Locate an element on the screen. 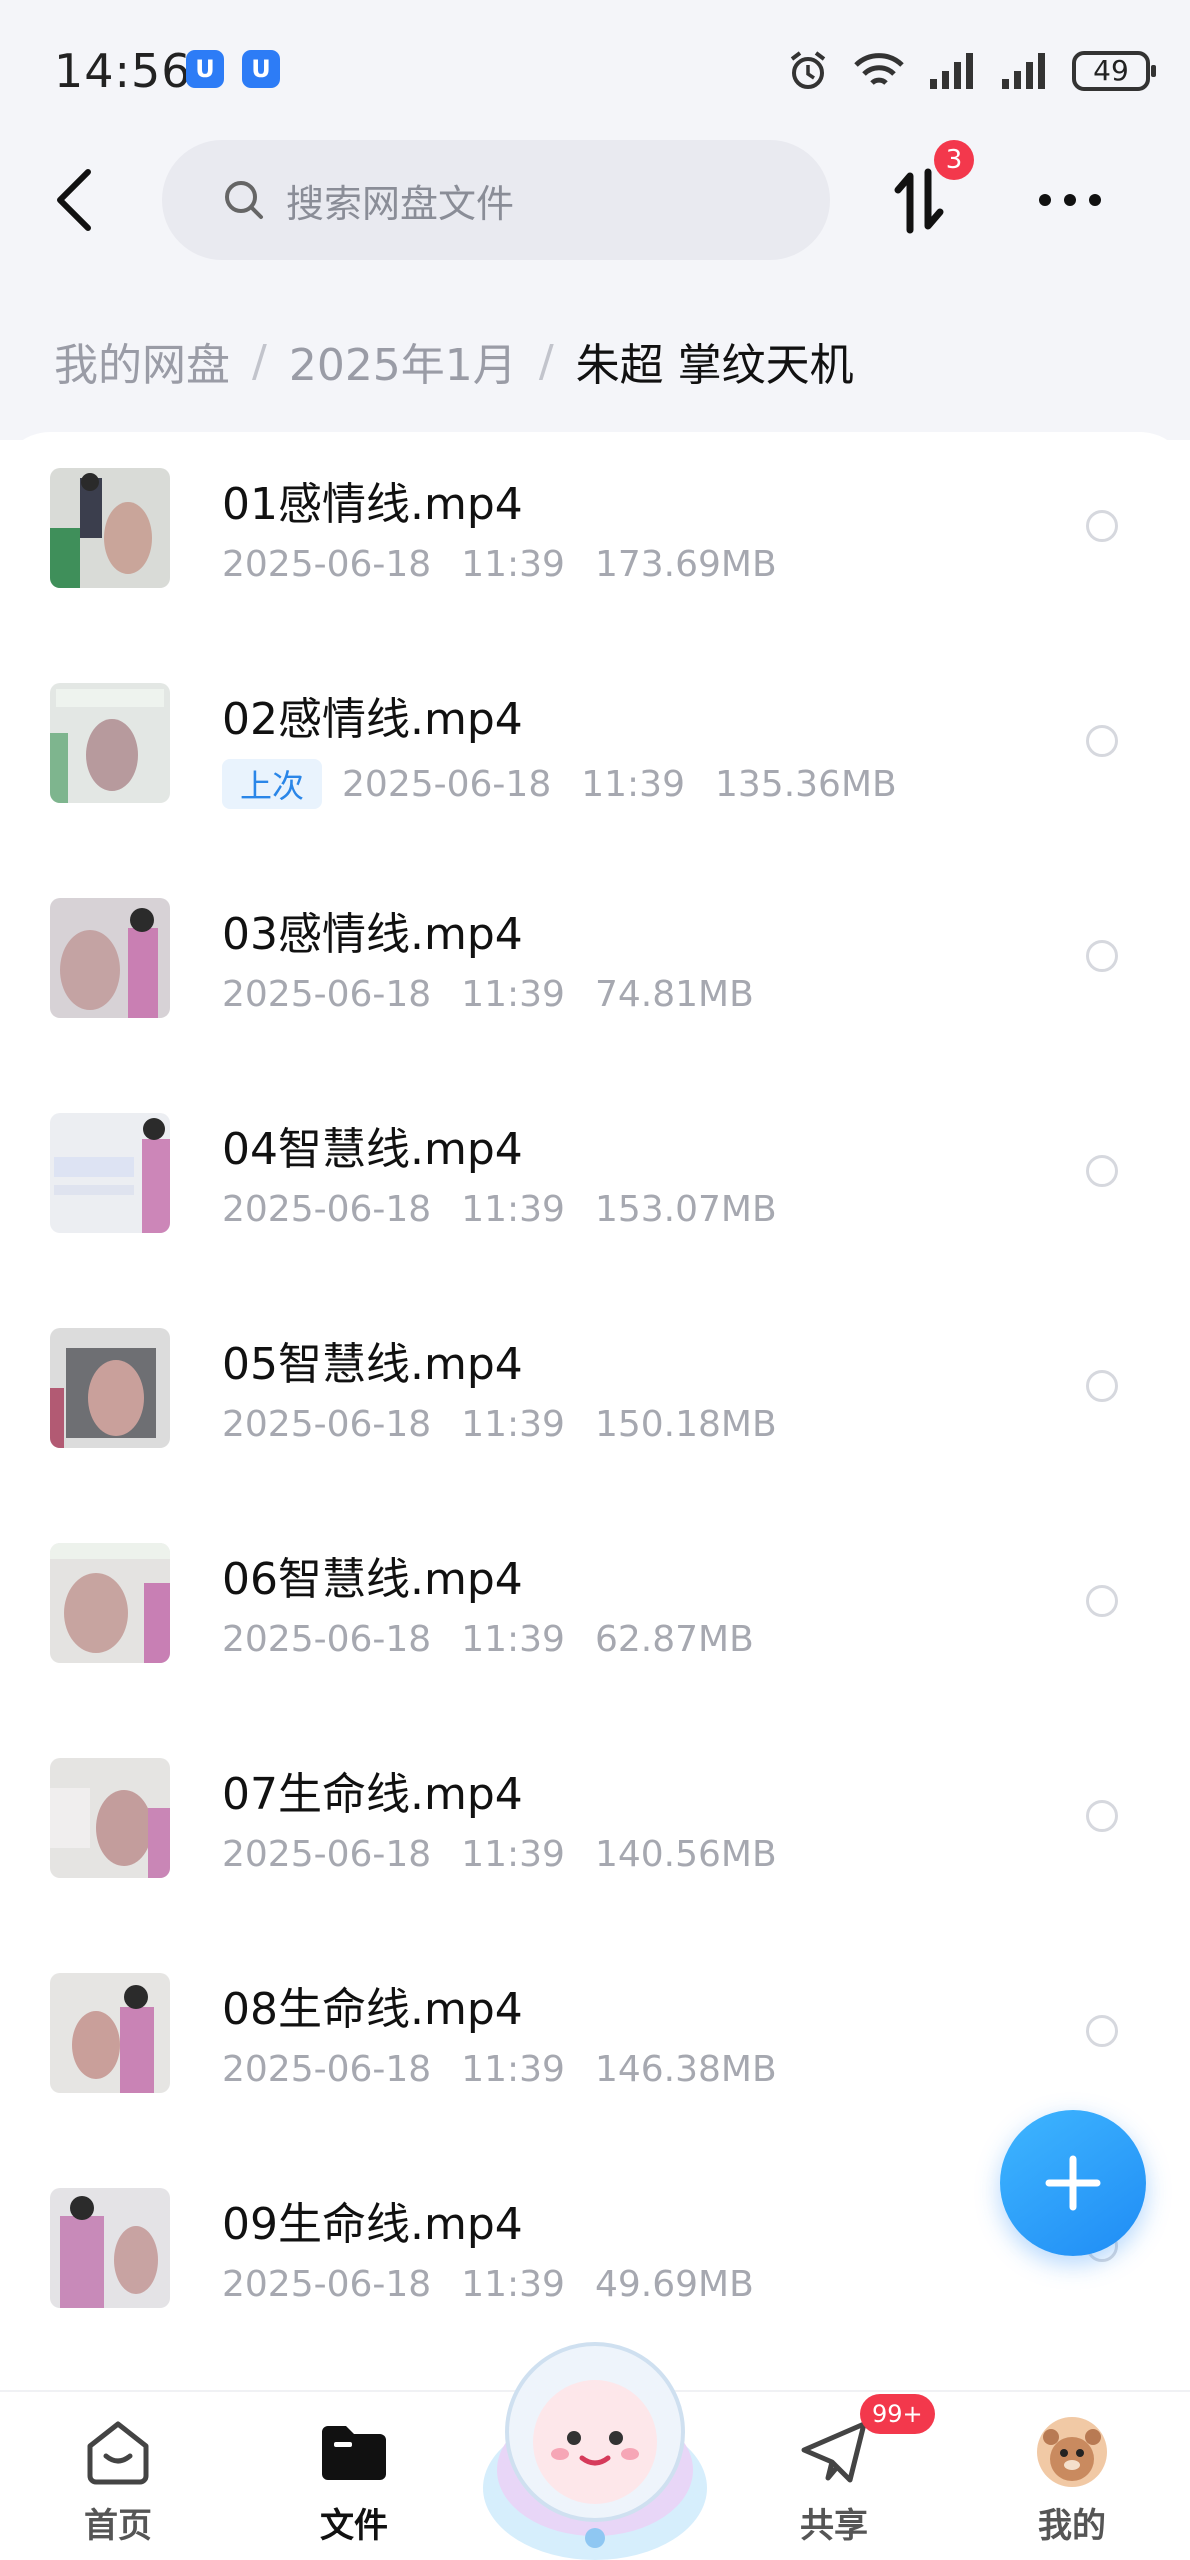 This screenshot has width=1190, height=2560. file-row: 06智慧线.mp4 2025-06-18 11:39 62.87MB is located at coordinates (595, 1614).